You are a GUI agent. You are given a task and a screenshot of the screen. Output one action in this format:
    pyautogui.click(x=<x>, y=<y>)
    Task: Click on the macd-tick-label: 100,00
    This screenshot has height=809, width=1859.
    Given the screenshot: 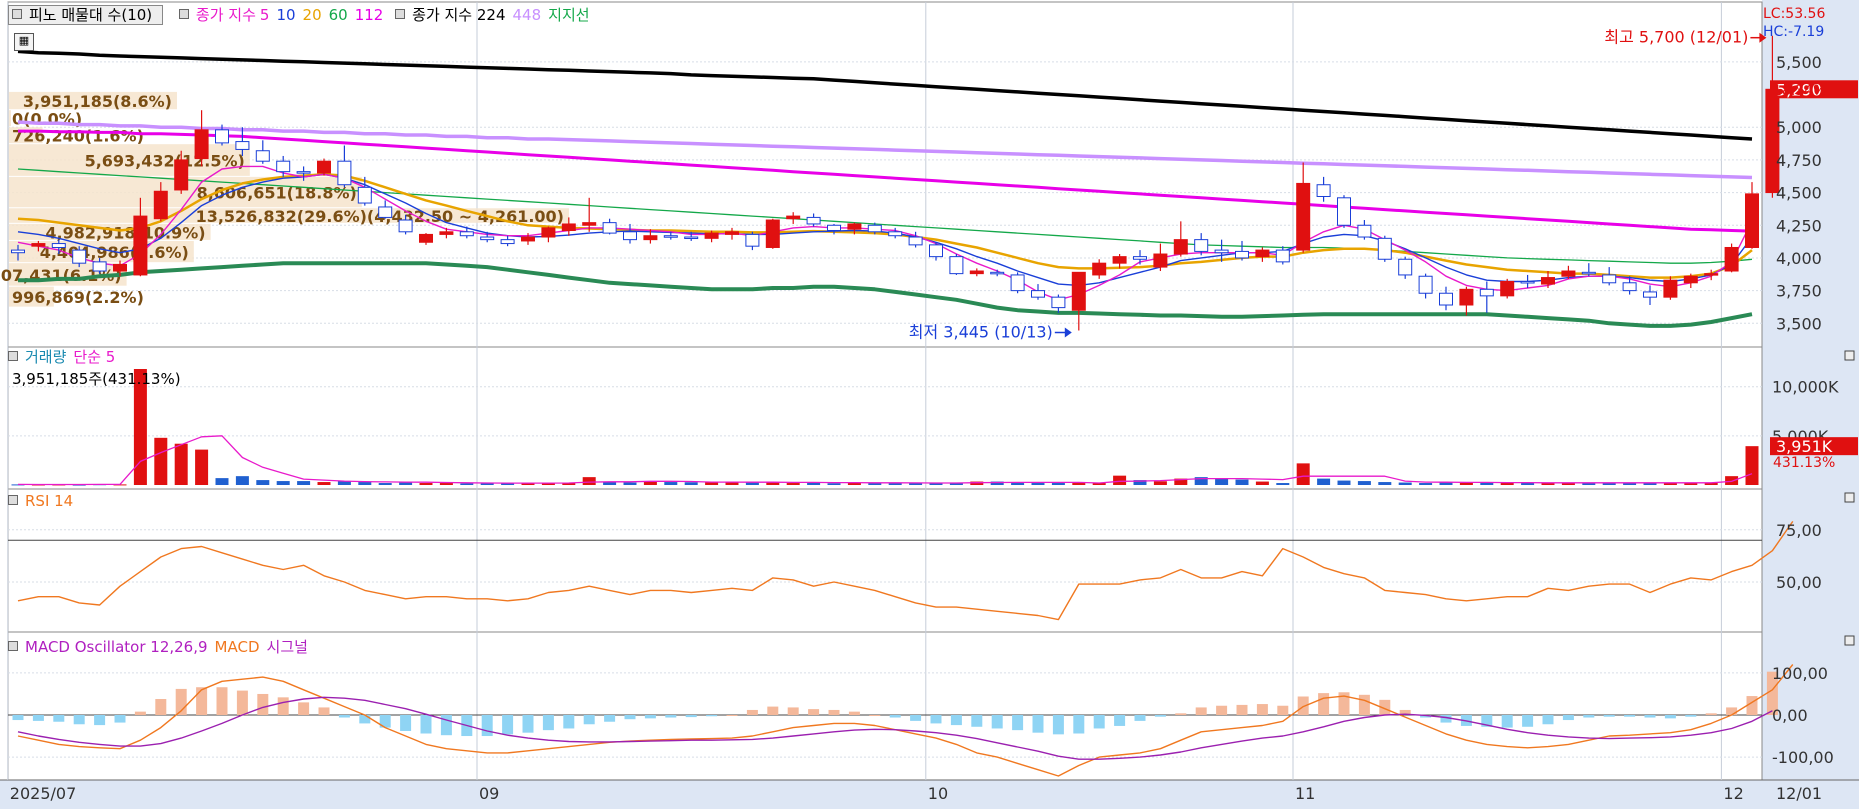 What is the action you would take?
    pyautogui.click(x=1800, y=673)
    